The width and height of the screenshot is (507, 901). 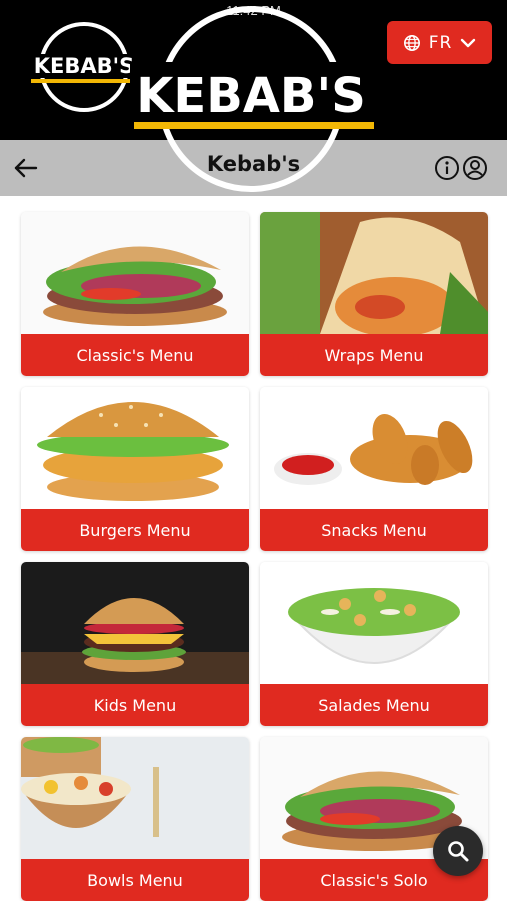 What do you see at coordinates (374, 623) in the screenshot?
I see `salad-bowl-image` at bounding box center [374, 623].